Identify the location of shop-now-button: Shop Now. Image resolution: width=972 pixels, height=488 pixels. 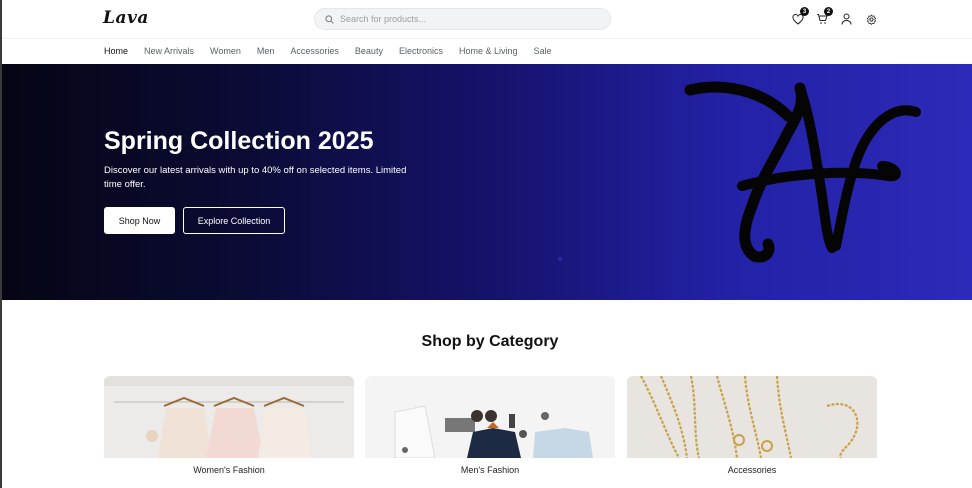
(139, 220).